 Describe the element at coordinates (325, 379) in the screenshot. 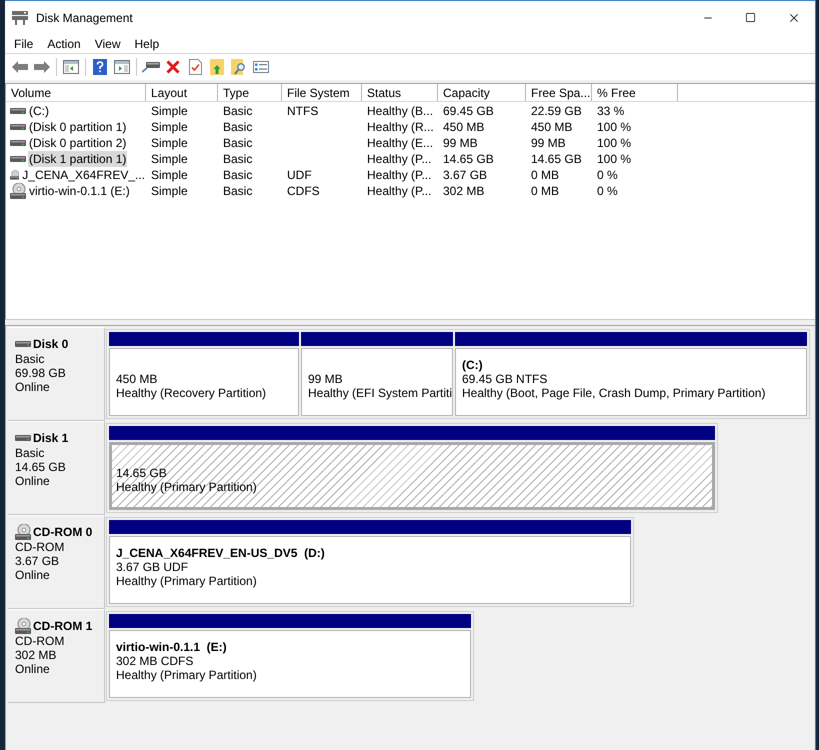

I see `partition-size: 99 MB` at that location.